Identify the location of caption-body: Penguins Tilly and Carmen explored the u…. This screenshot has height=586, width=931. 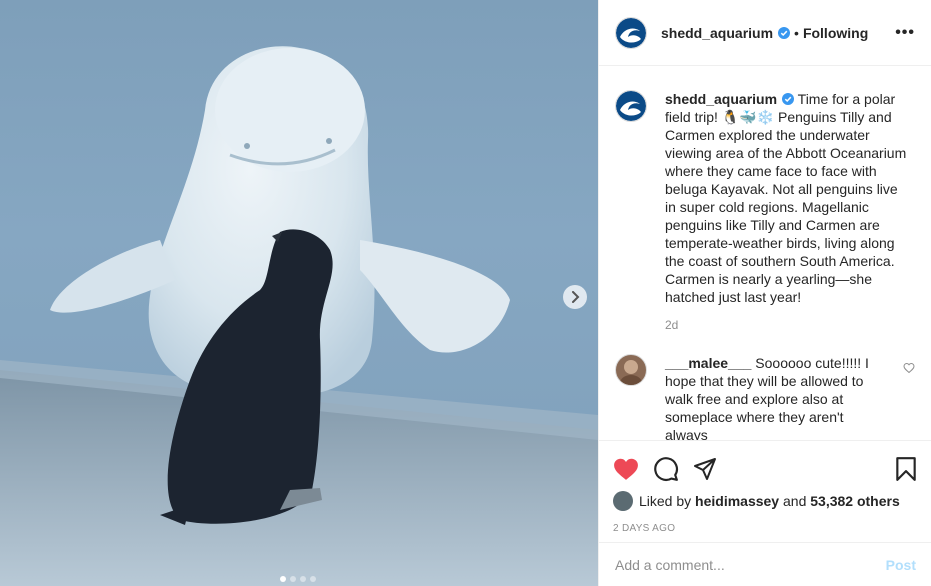
(786, 207).